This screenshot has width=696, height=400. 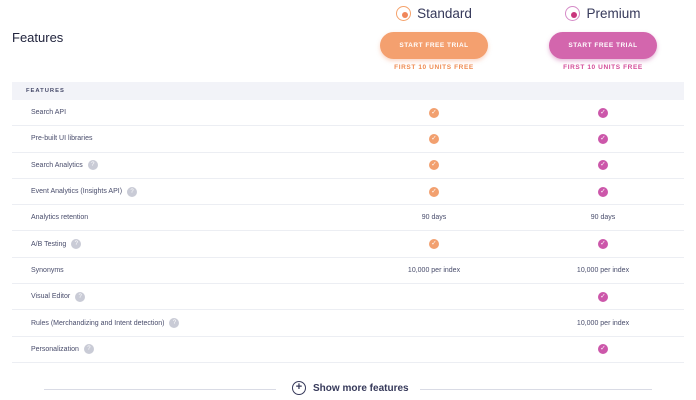 I want to click on standard-feature-value: 10,000 per index, so click(x=434, y=270).